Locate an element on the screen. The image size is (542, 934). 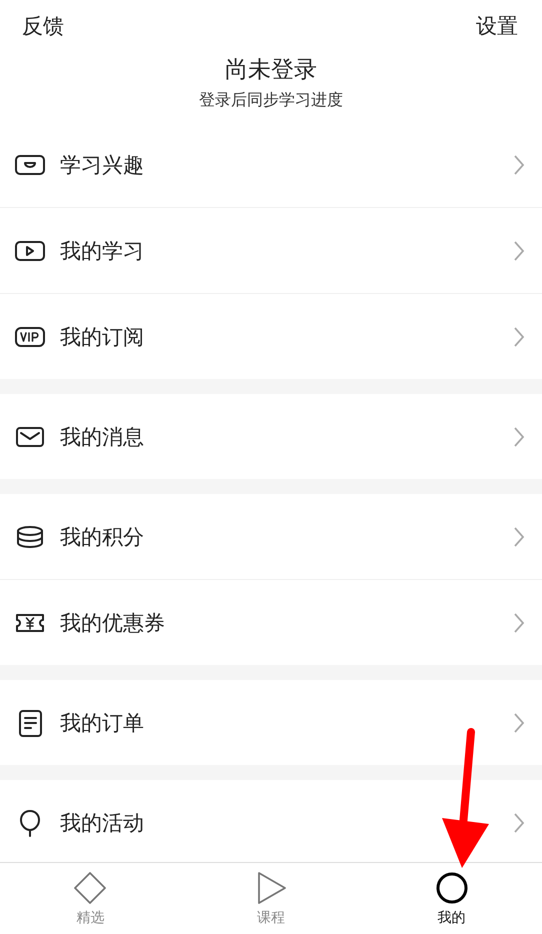
diamond-icon is located at coordinates (90, 887).